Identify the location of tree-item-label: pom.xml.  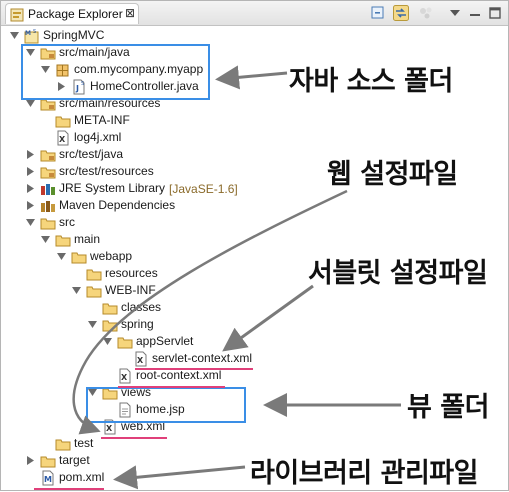
(82, 477).